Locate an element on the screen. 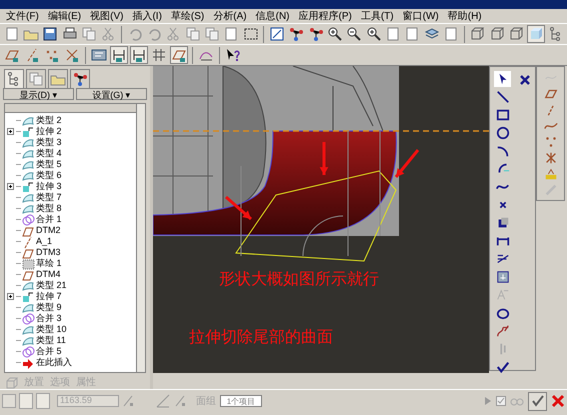 This screenshot has width=567, height=415. zoom-out-icon is located at coordinates (355, 34).